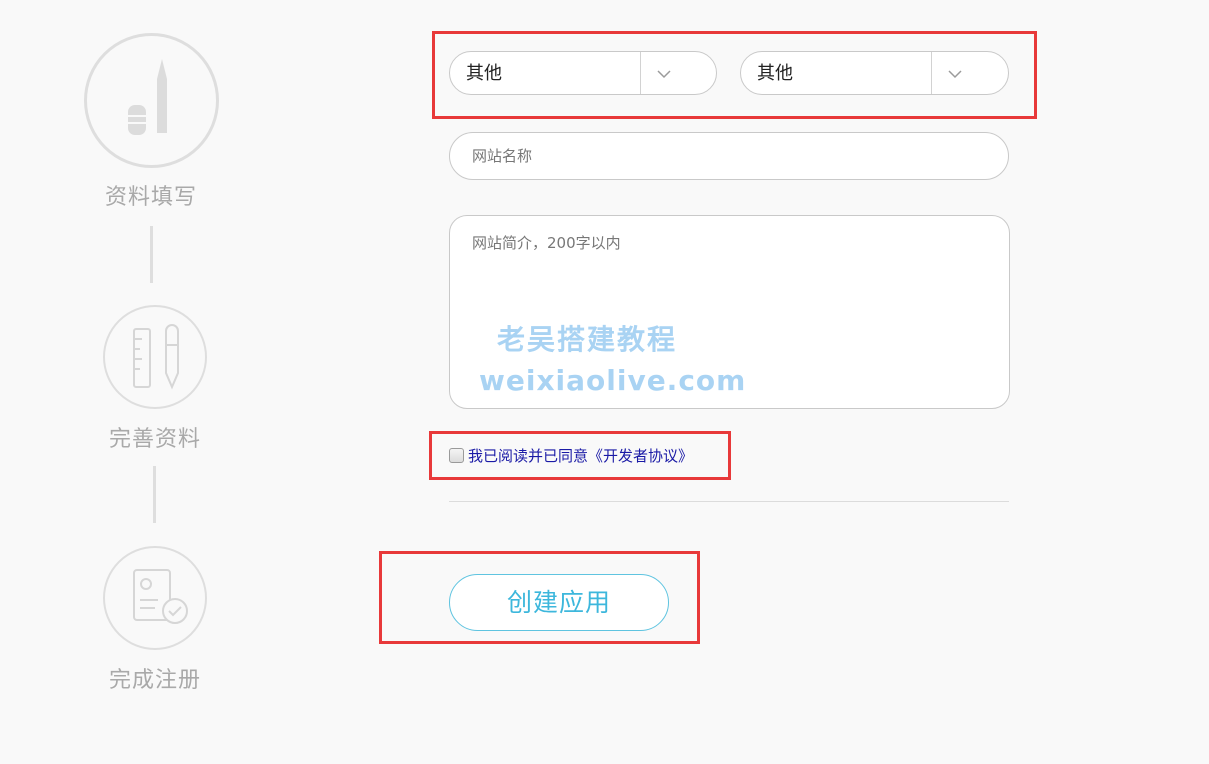 The width and height of the screenshot is (1209, 764). Describe the element at coordinates (613, 380) in the screenshot. I see `watermark-url: weixiaolive.com` at that location.